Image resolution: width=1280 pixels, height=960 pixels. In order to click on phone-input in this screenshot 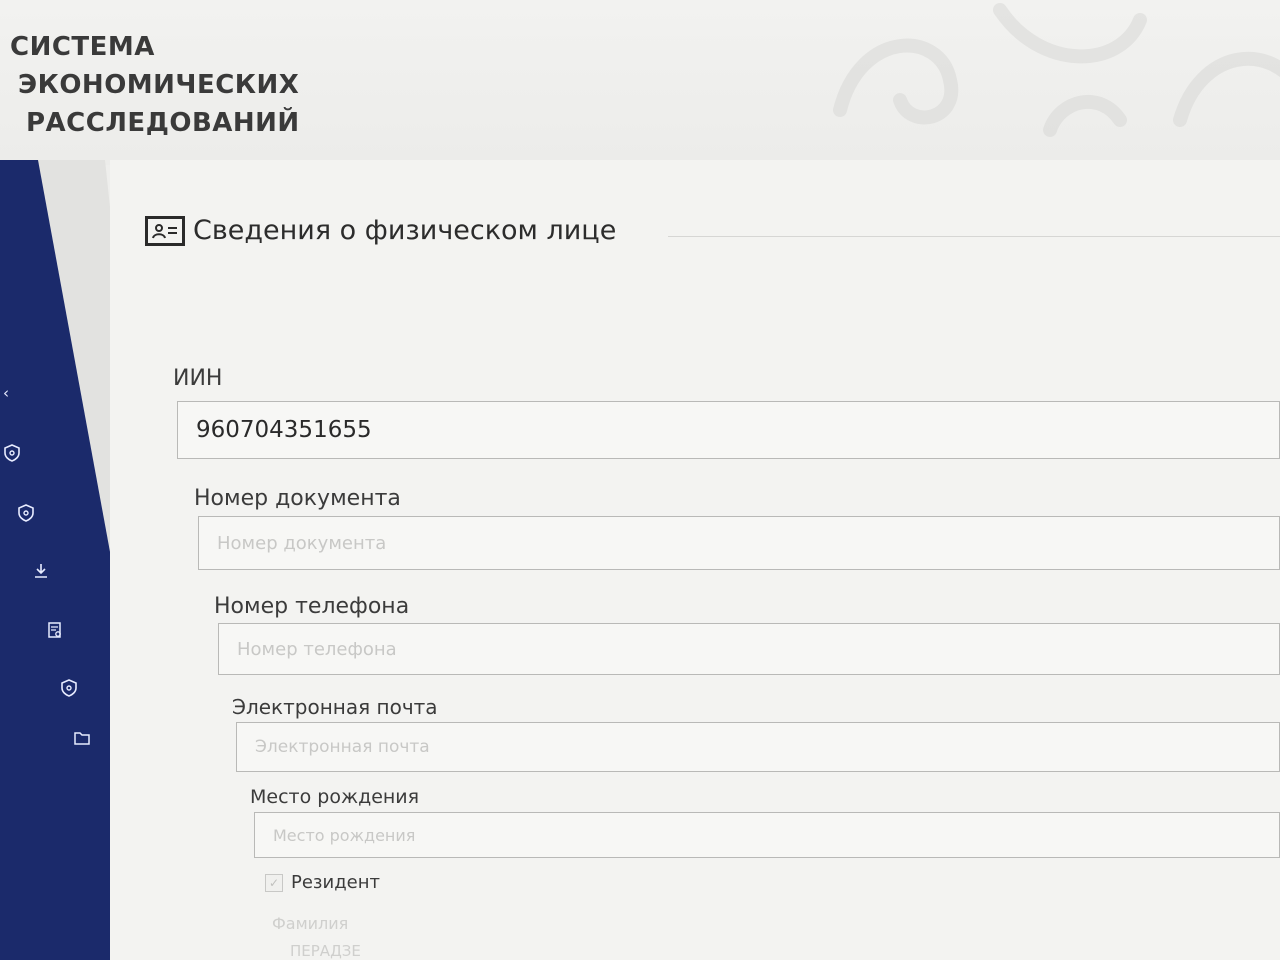, I will do `click(749, 649)`.